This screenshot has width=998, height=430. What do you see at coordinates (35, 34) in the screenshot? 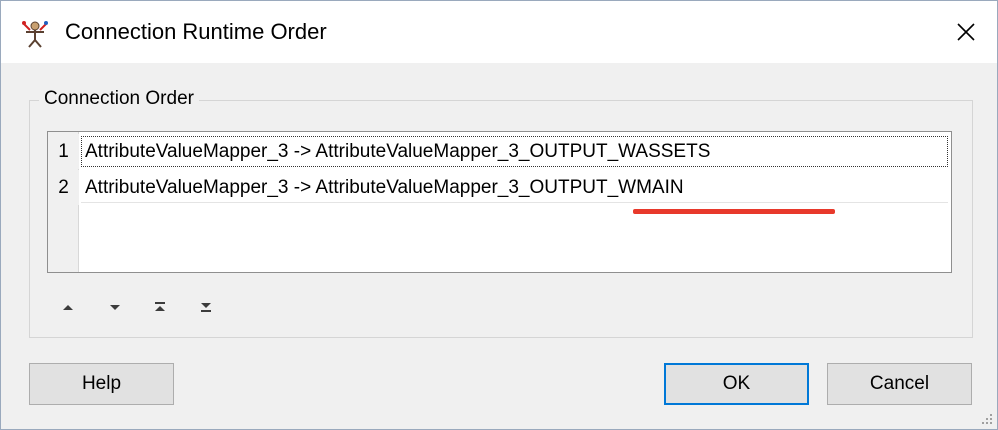
I see `fme-workbench-icon` at bounding box center [35, 34].